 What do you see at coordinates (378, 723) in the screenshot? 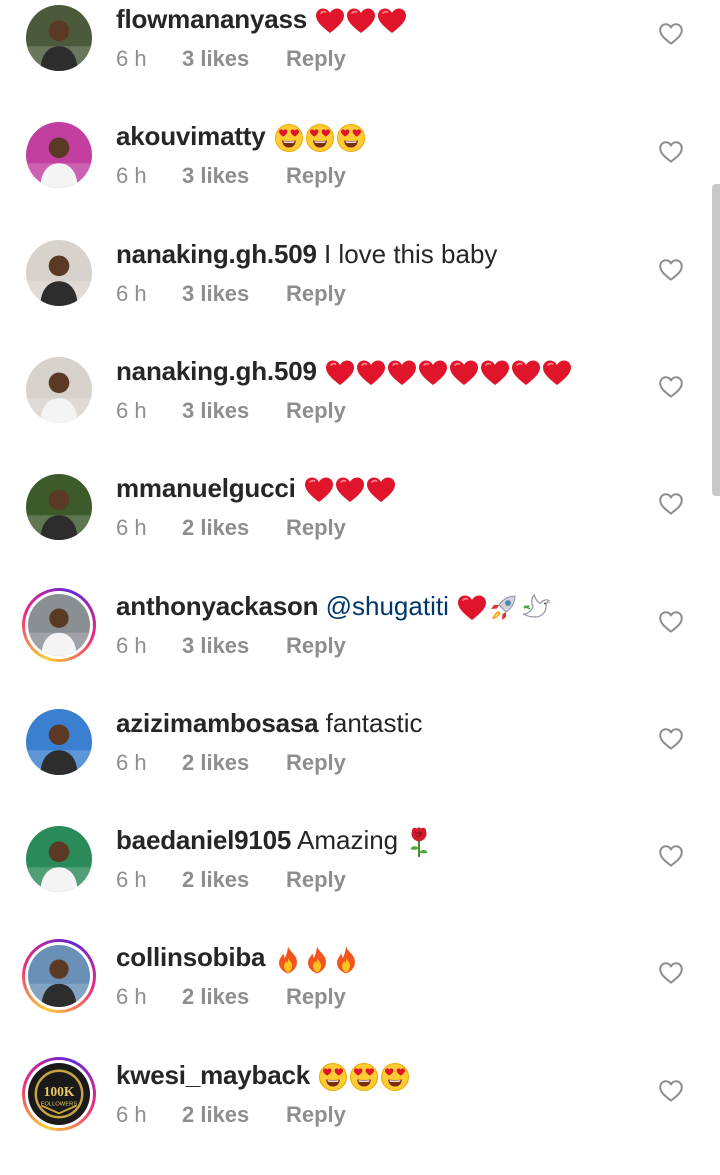
I see `comment-body: azizimambosasa fantastic` at bounding box center [378, 723].